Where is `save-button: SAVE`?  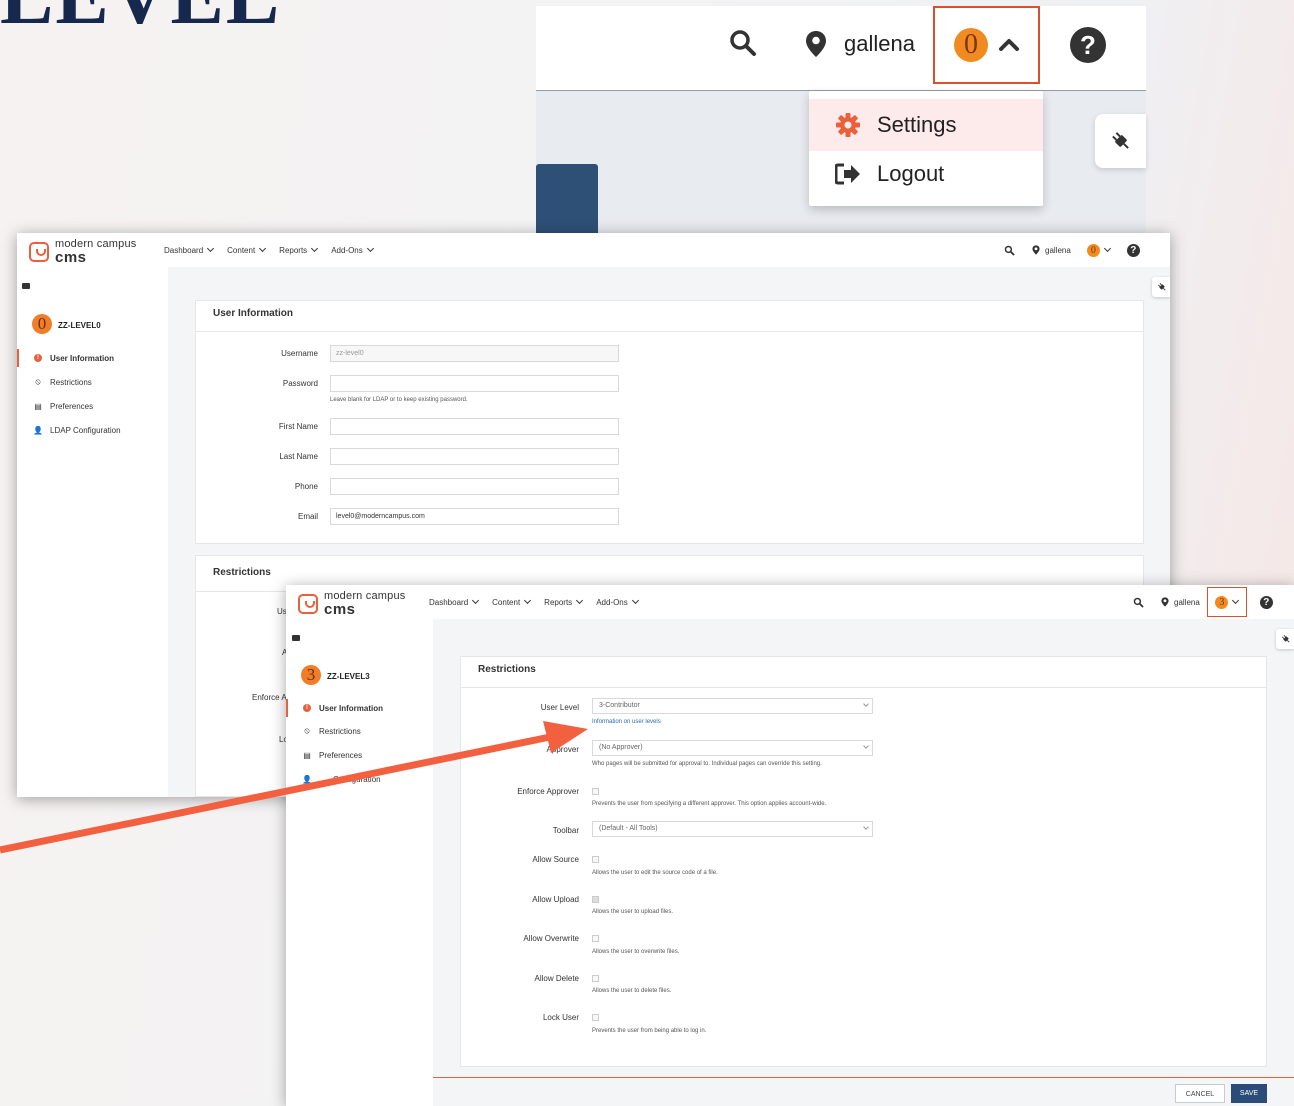
save-button: SAVE is located at coordinates (1249, 1093).